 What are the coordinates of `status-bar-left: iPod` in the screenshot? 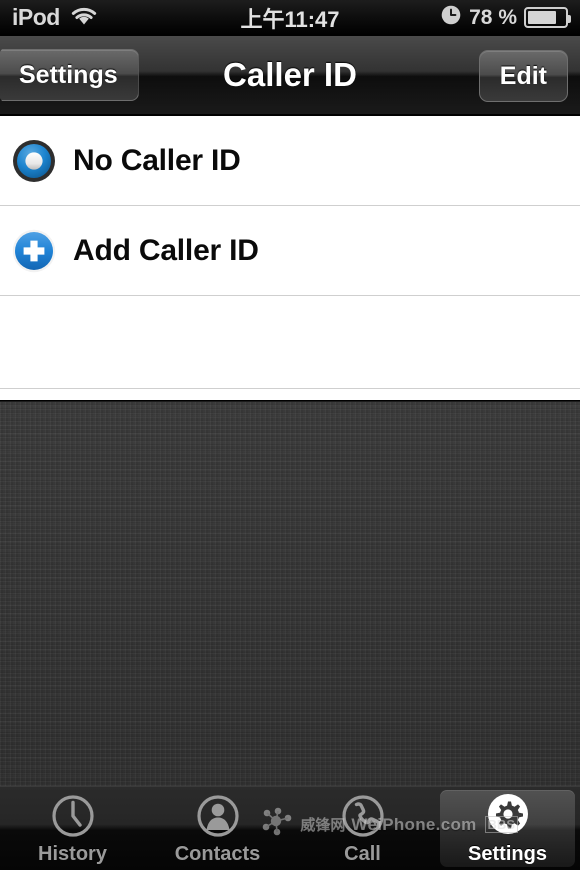 It's located at (100, 18).